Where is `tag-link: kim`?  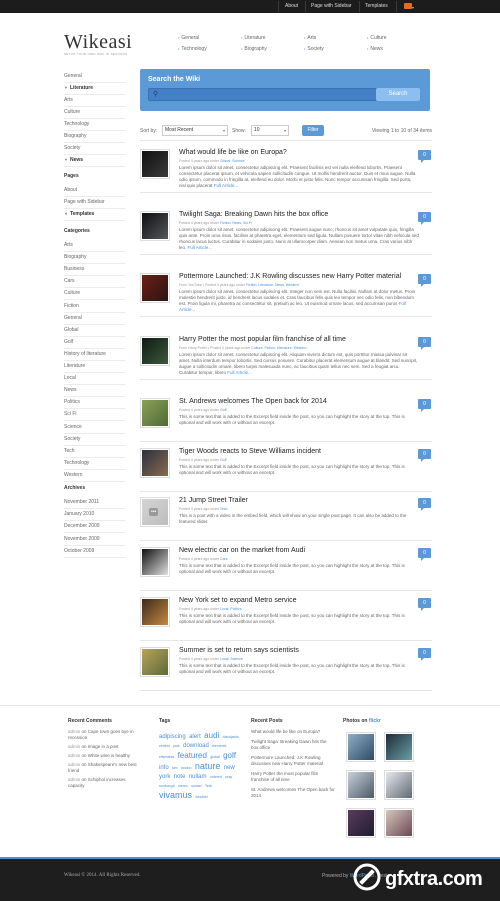 tag-link: kim is located at coordinates (174, 768).